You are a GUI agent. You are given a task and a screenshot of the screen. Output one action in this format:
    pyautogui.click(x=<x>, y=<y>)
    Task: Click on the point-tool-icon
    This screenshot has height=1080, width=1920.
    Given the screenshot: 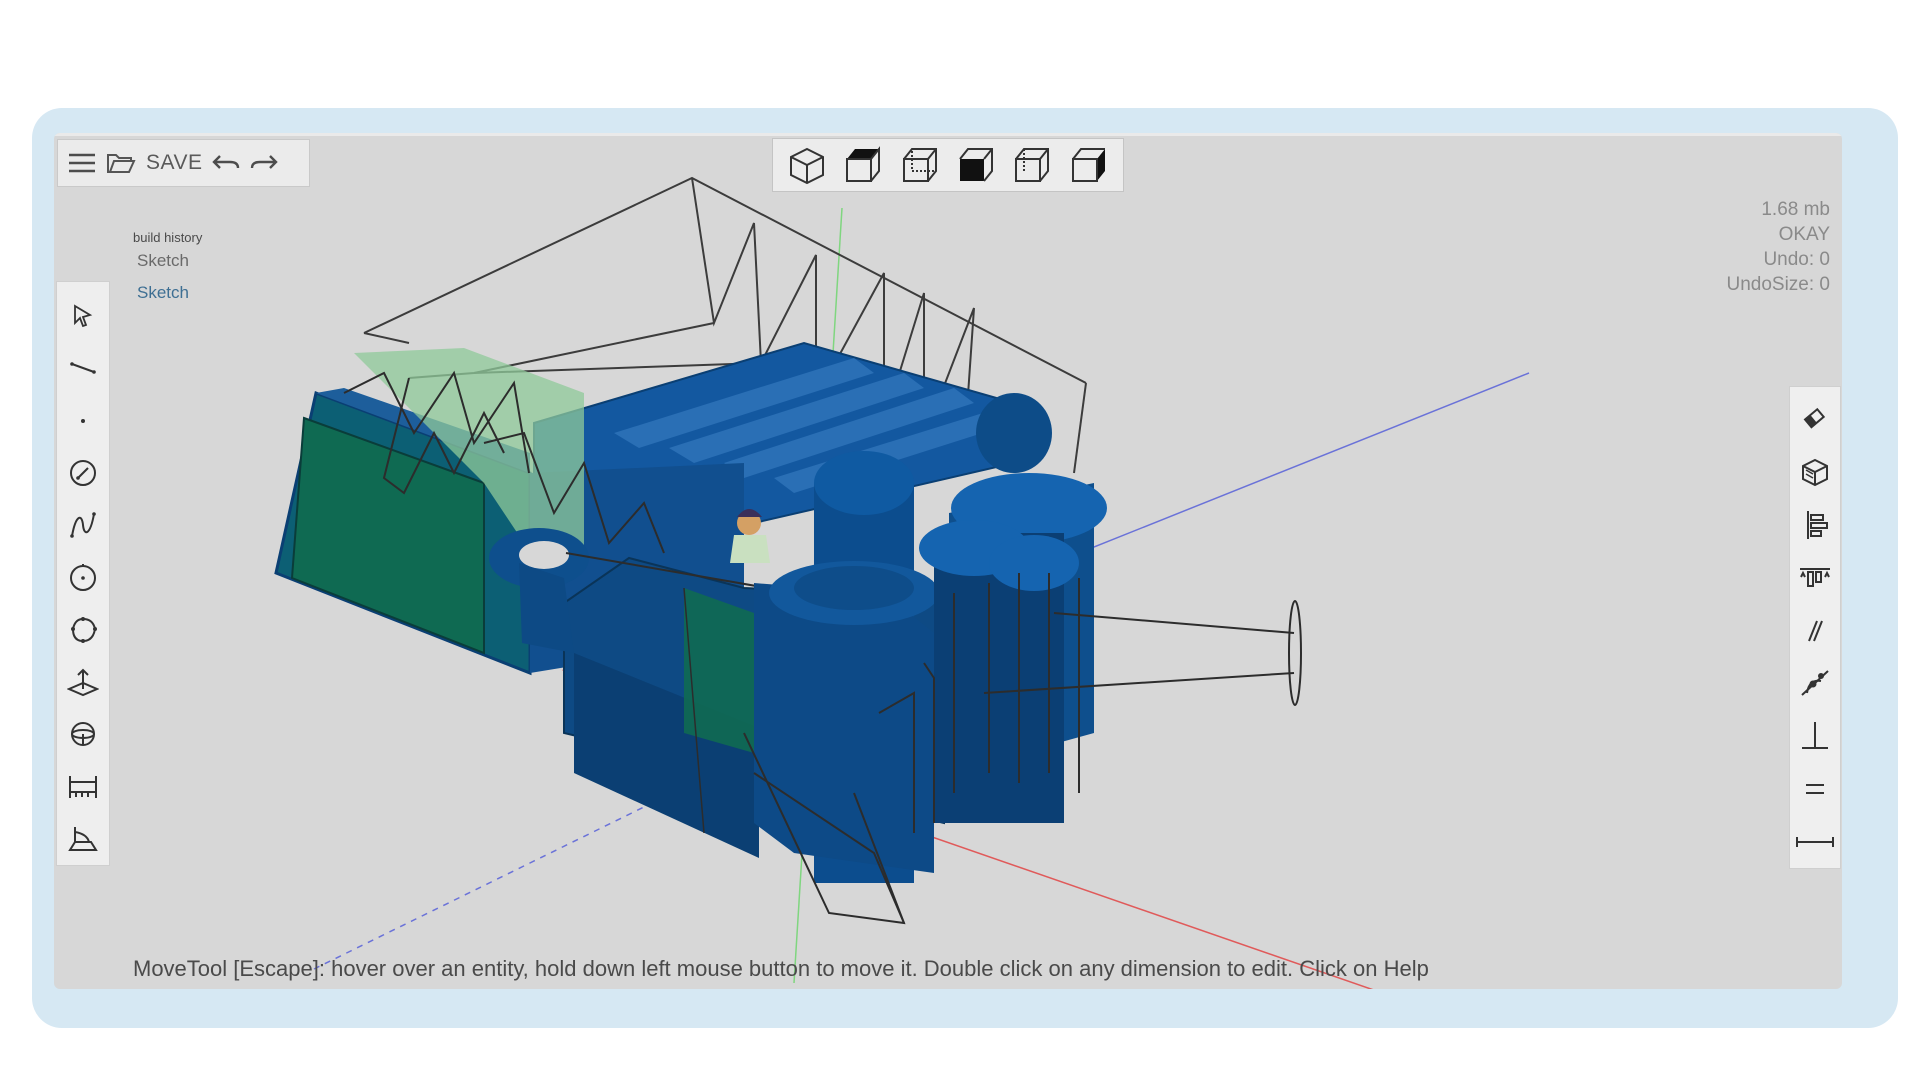 What is the action you would take?
    pyautogui.click(x=83, y=420)
    